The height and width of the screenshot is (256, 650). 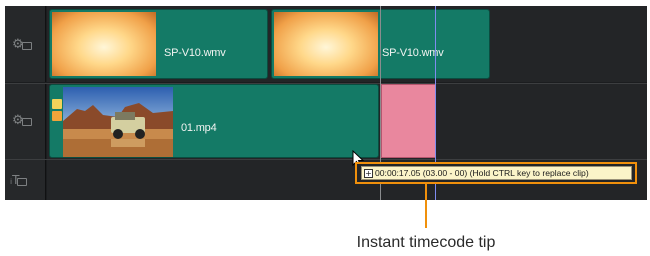 I want to click on callout-caption: Instant timecode tip, so click(x=426, y=242).